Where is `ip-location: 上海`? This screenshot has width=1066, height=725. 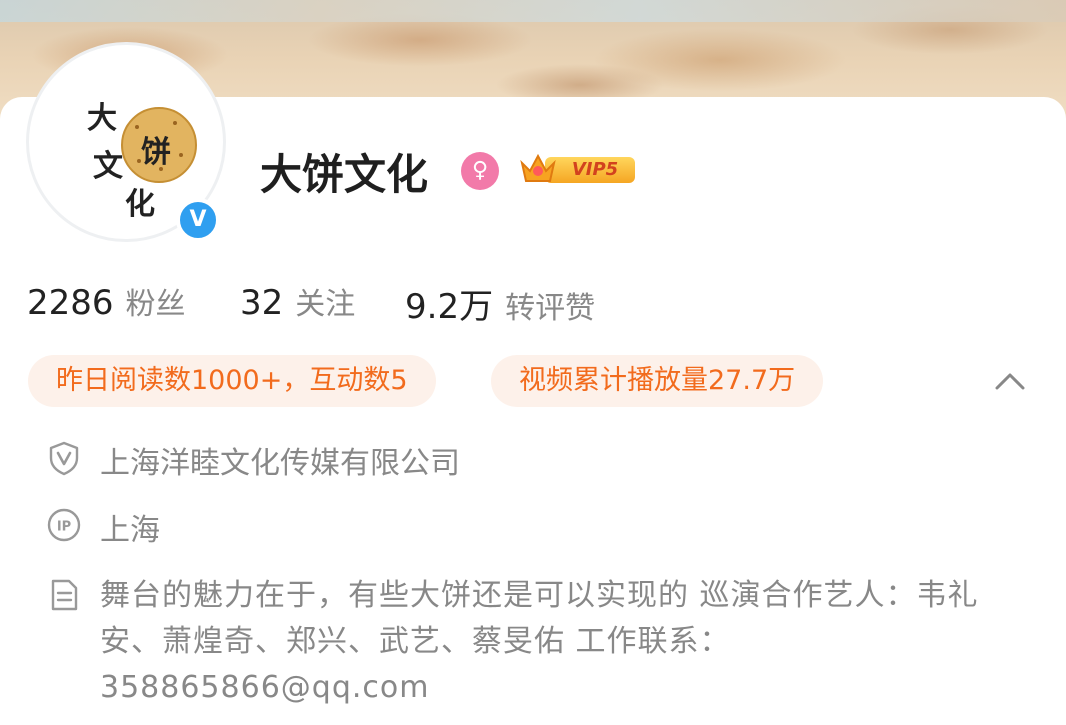 ip-location: 上海 is located at coordinates (130, 530).